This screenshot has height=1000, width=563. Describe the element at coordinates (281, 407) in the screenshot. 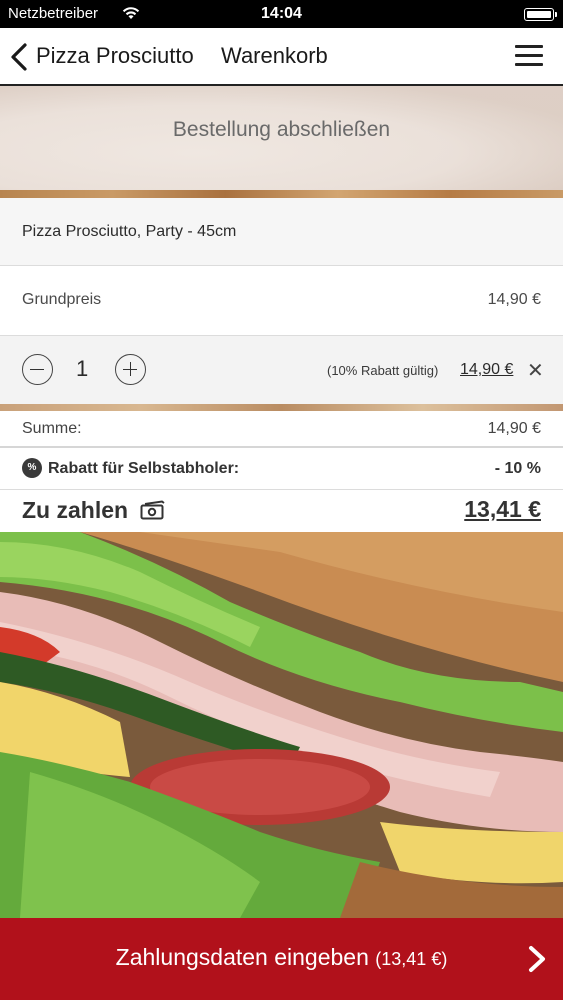

I see `divider-image-strip` at that location.